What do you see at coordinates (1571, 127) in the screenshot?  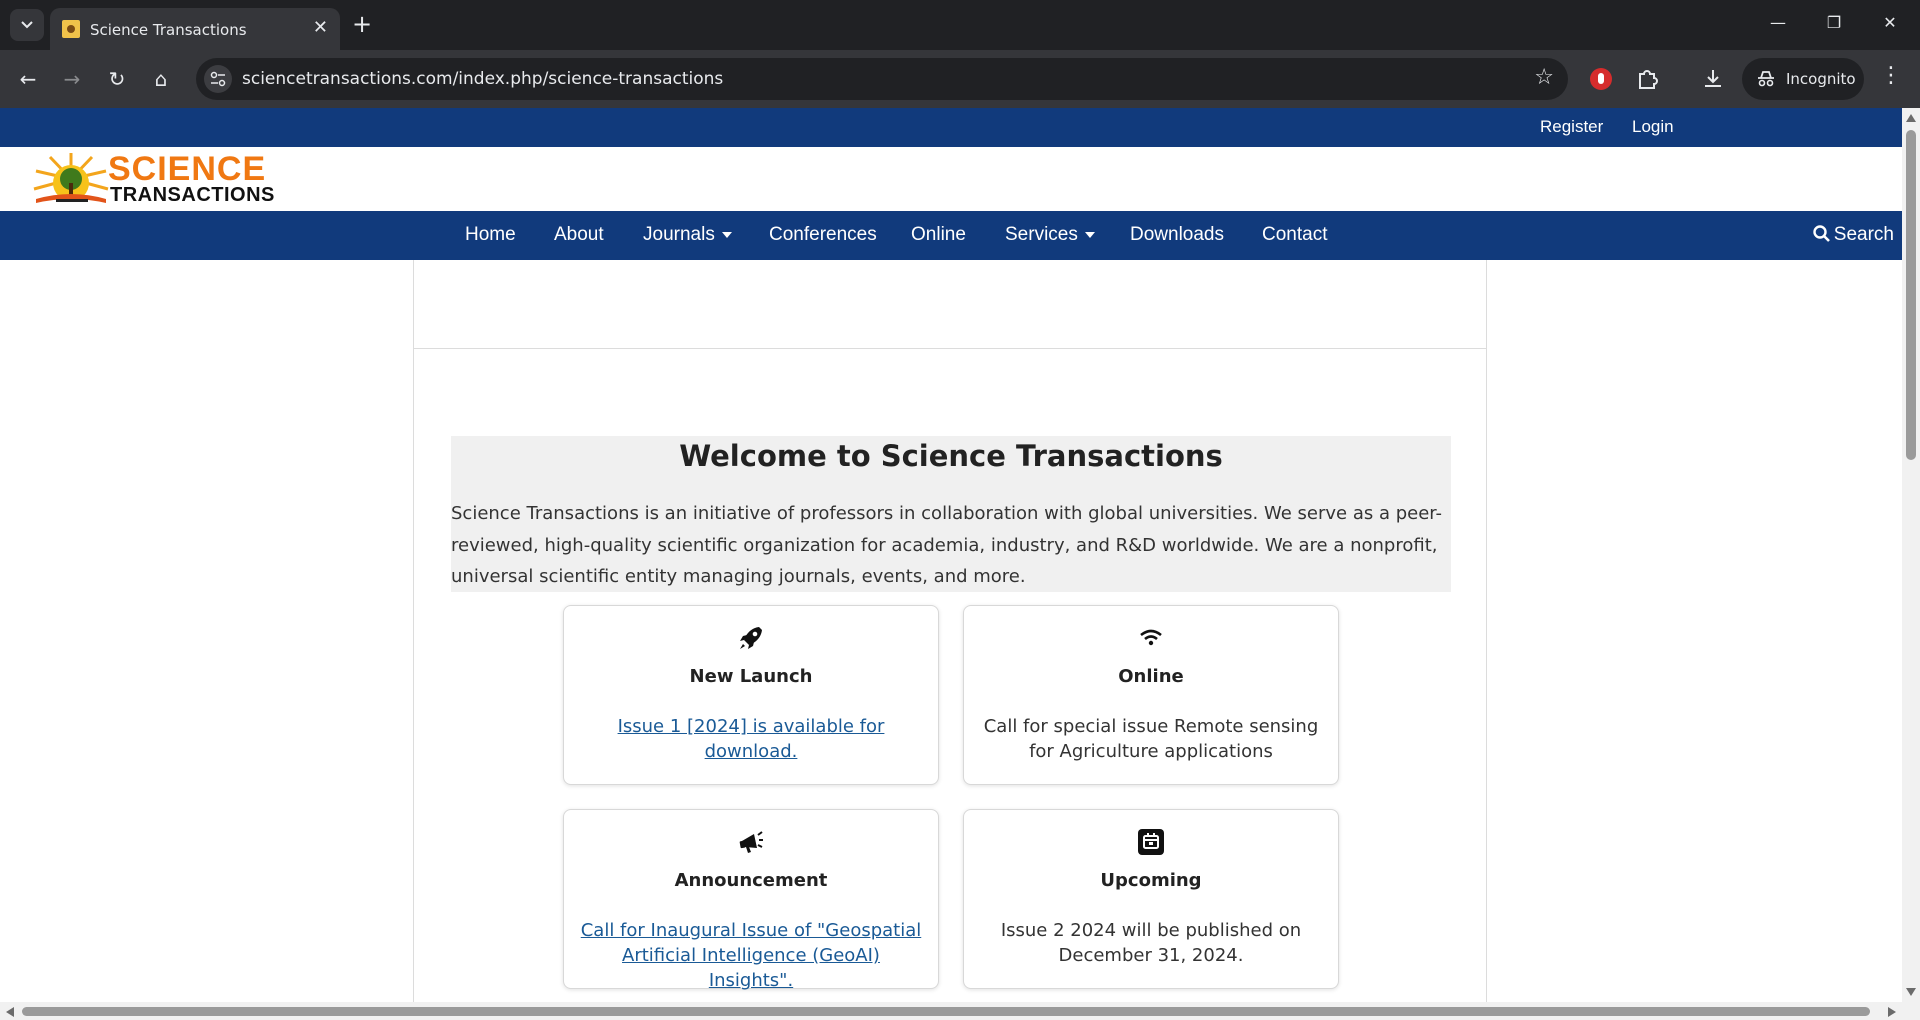 I see `register-link: Register` at bounding box center [1571, 127].